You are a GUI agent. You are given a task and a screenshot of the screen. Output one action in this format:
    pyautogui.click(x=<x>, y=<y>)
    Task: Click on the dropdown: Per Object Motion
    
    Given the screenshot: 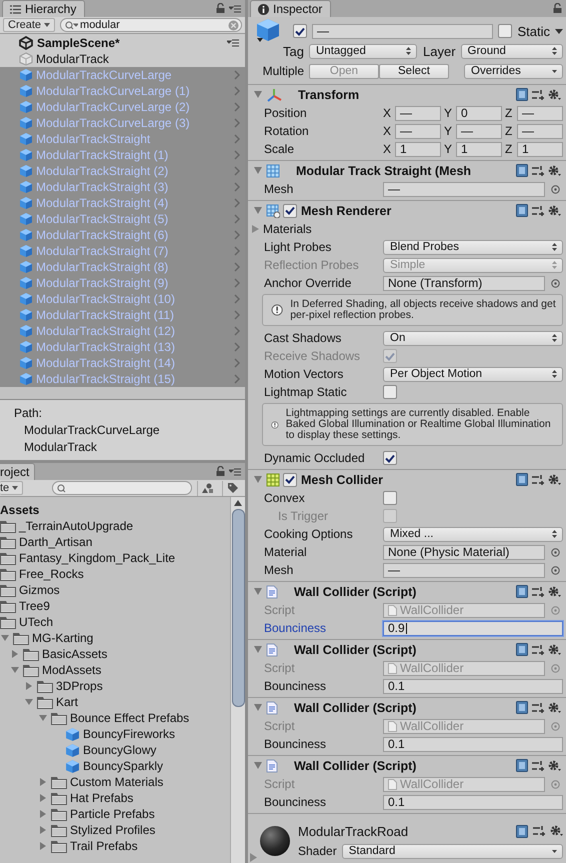 What is the action you would take?
    pyautogui.click(x=473, y=374)
    